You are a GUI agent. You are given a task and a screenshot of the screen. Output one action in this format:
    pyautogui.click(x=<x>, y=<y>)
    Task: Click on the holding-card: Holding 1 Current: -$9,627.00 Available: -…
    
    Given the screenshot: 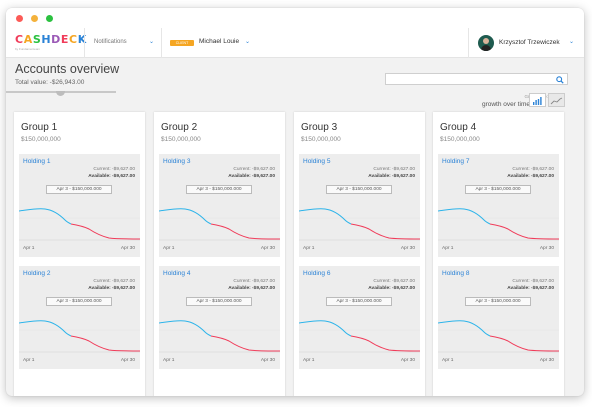 What is the action you would take?
    pyautogui.click(x=79, y=205)
    